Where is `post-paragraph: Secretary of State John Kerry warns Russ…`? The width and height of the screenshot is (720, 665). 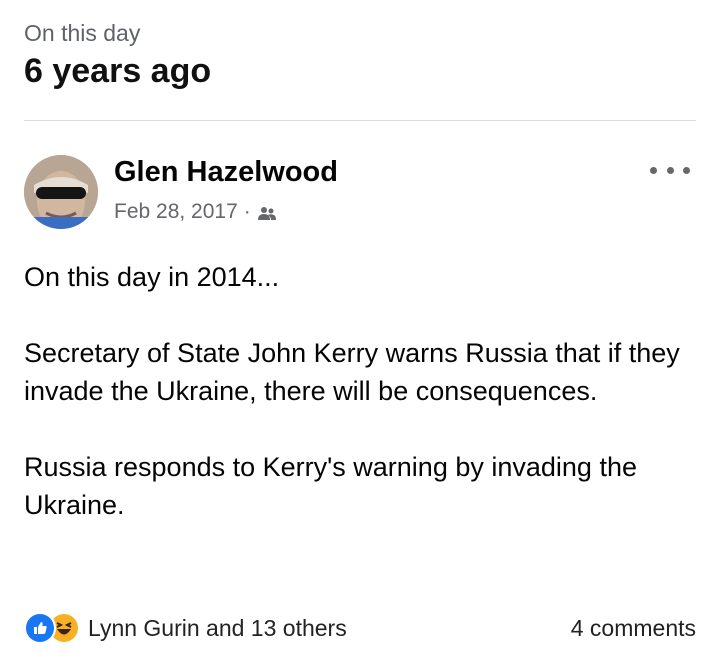
post-paragraph: Secretary of State John Kerry warns Russ… is located at coordinates (352, 372).